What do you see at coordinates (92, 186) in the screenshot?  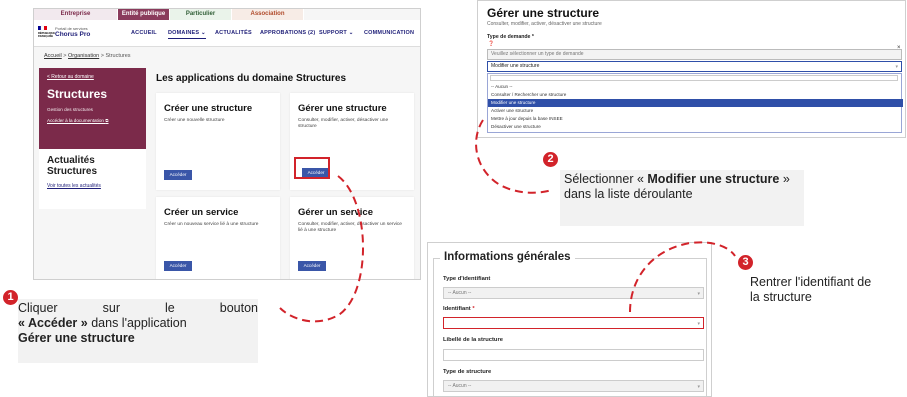 I see `all-news-link: Voir toutes les actualités` at bounding box center [92, 186].